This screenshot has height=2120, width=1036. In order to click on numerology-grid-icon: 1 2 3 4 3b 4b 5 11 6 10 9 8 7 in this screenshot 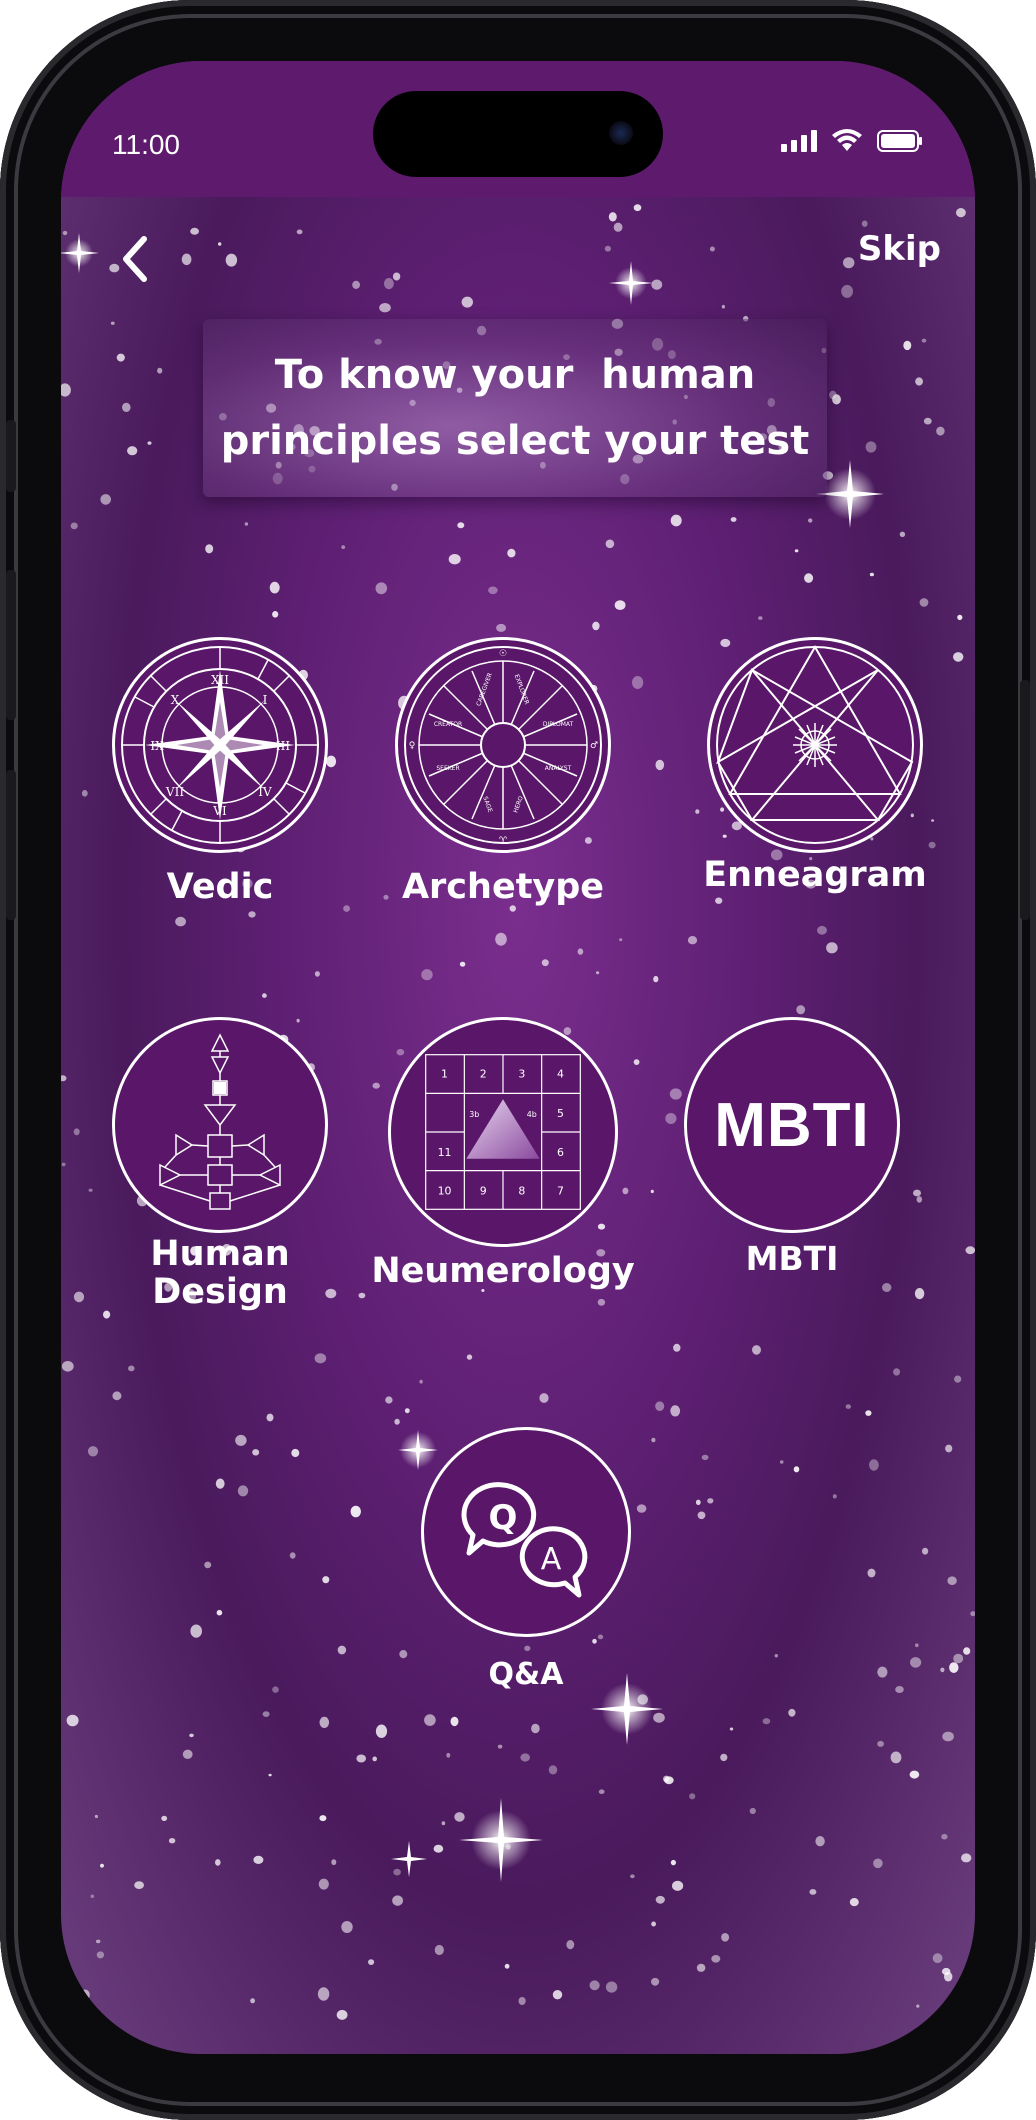, I will do `click(503, 1132)`.